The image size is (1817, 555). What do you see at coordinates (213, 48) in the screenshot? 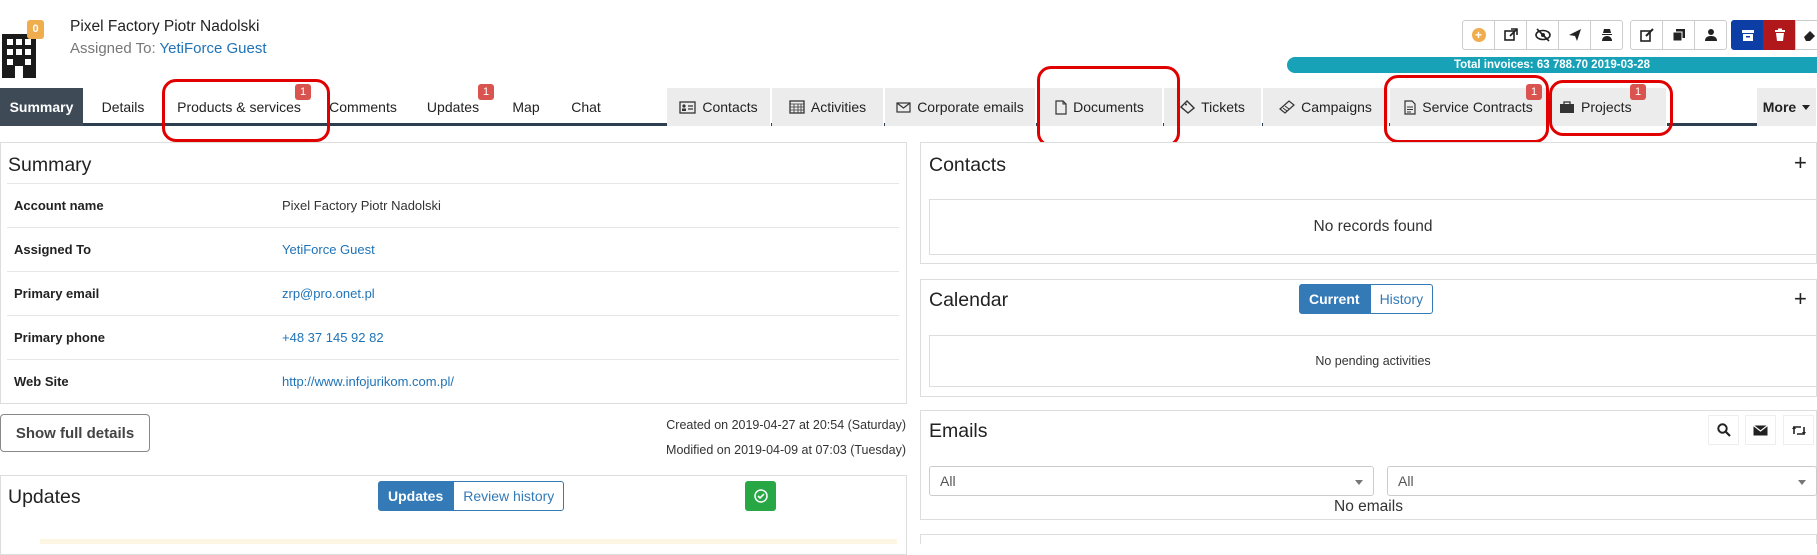
I see `assigned-user-link: YetiForce Guest` at bounding box center [213, 48].